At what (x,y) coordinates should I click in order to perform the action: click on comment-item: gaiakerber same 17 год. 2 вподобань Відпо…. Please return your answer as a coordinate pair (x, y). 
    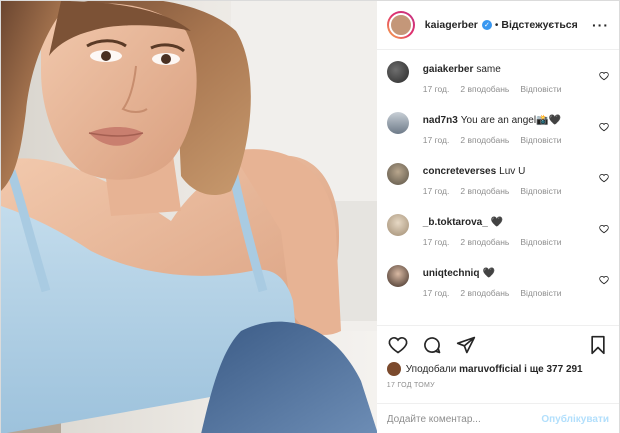
    Looking at the image, I should click on (497, 83).